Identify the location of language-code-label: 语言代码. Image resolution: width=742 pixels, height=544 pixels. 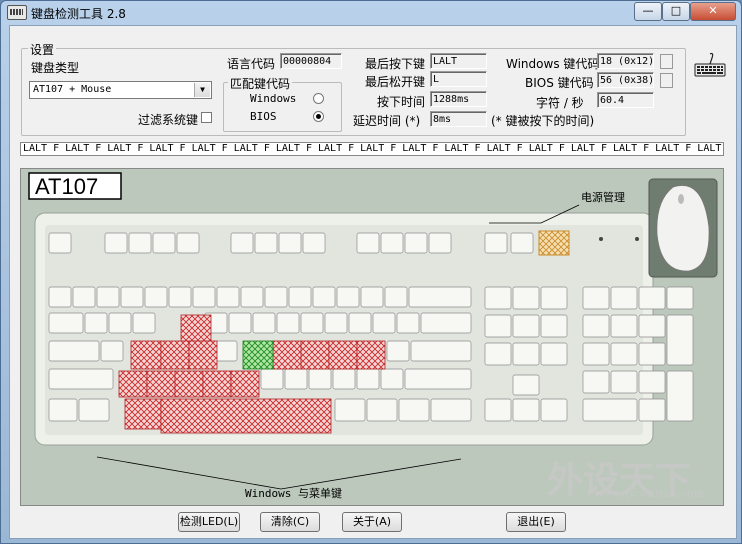
(251, 64).